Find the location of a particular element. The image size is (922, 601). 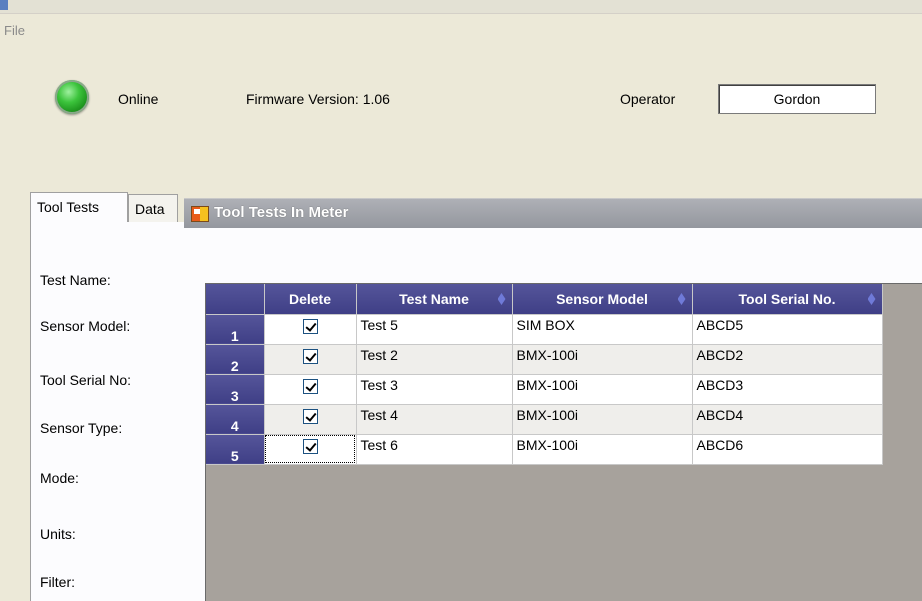

row-header-corner is located at coordinates (235, 299).